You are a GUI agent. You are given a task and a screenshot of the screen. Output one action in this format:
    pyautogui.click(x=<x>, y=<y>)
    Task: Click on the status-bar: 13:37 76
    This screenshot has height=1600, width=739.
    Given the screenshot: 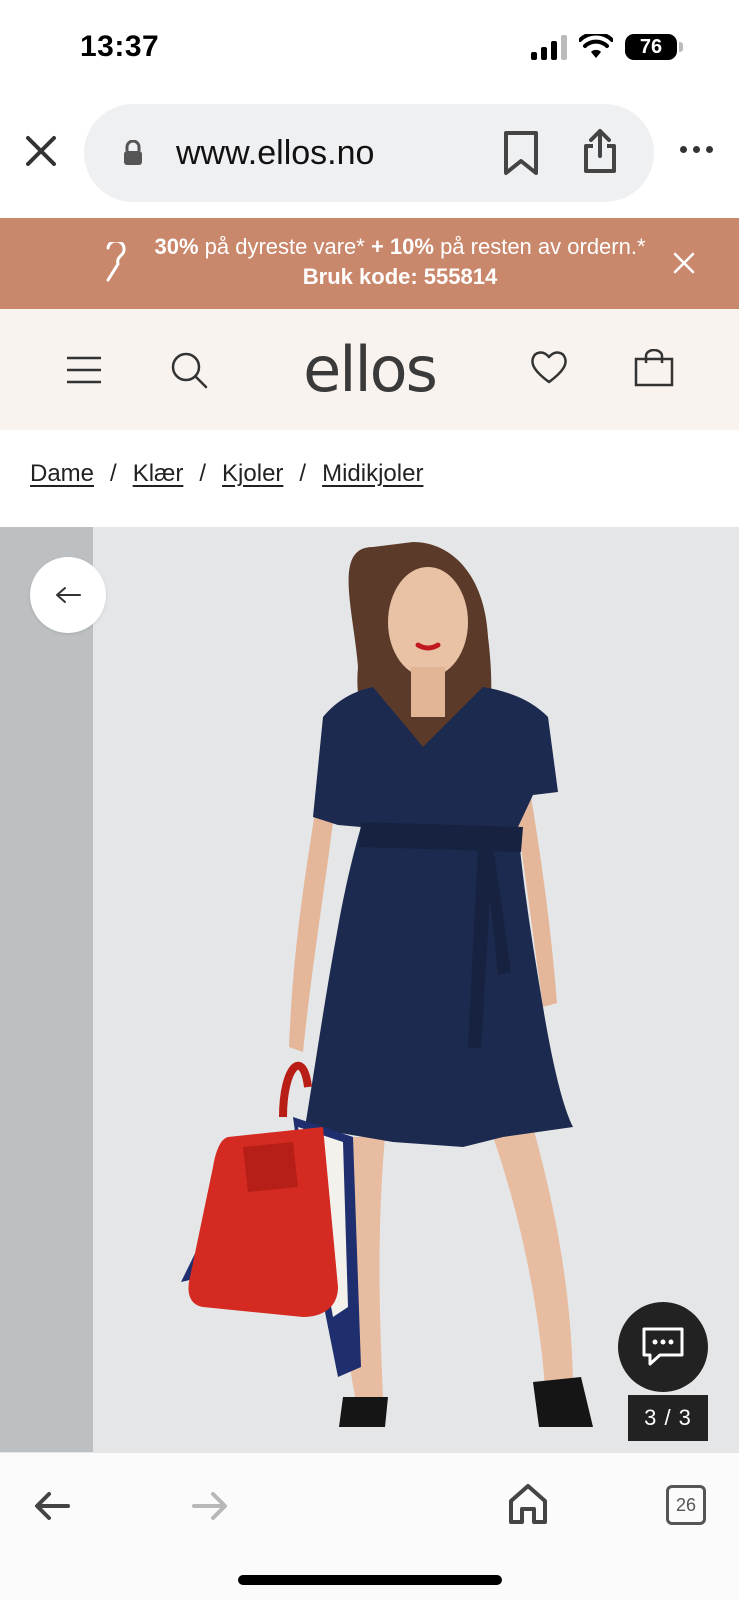 What is the action you would take?
    pyautogui.click(x=369, y=50)
    